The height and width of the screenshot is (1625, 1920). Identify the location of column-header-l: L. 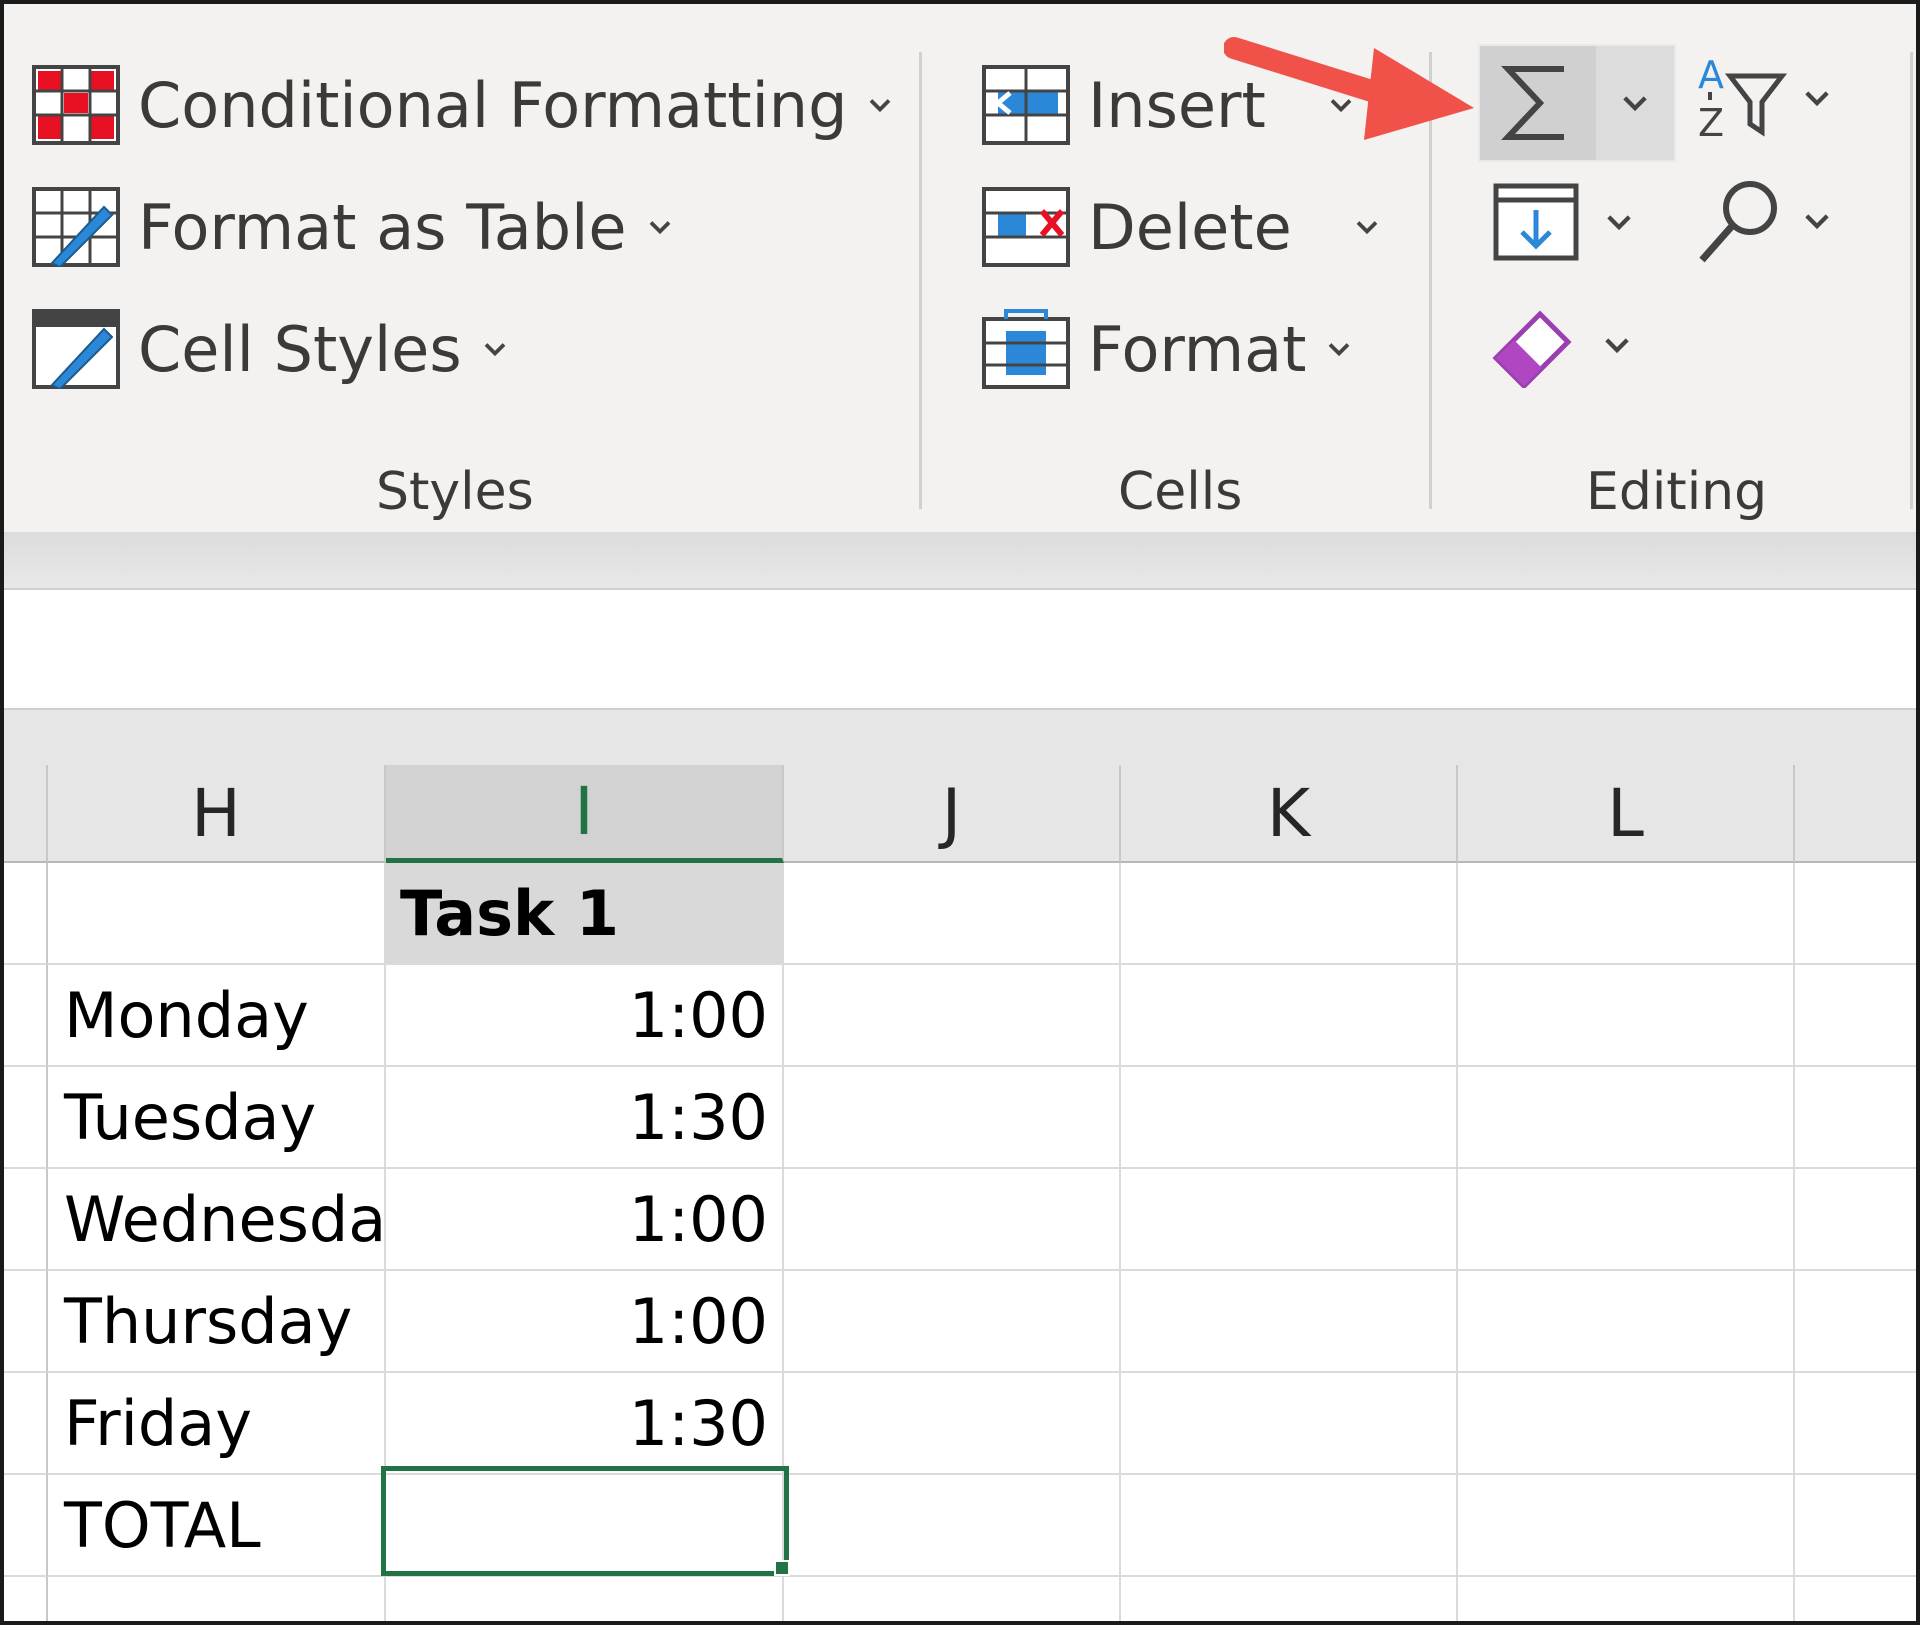
(1626, 814).